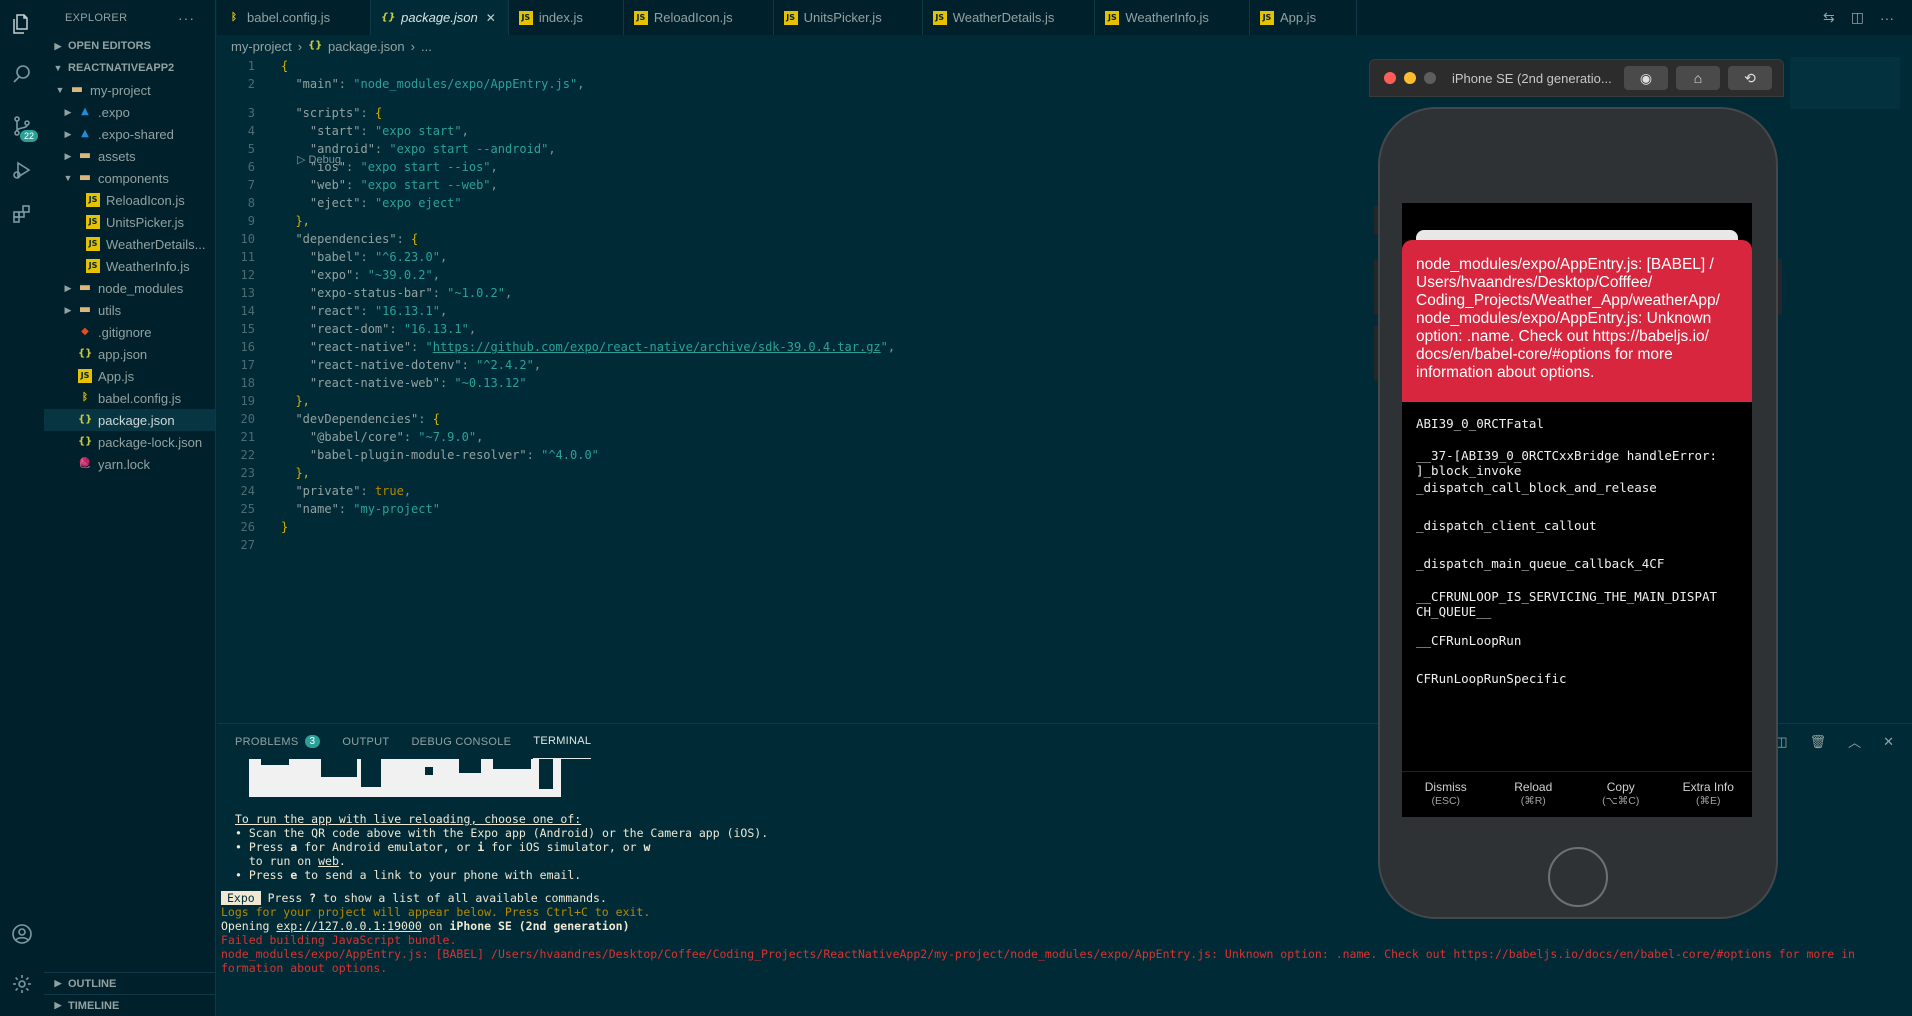  Describe the element at coordinates (429, 347) in the screenshot. I see `code-token: "` at that location.